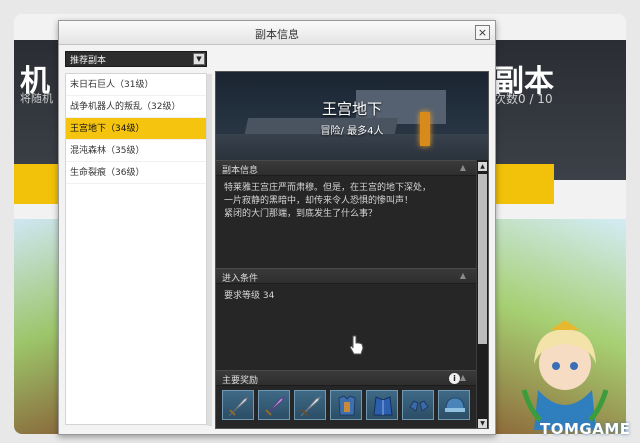 This screenshot has width=640, height=443. Describe the element at coordinates (136, 59) in the screenshot. I see `dungeon-filter-dropdown: 推荐副本 ▼` at that location.